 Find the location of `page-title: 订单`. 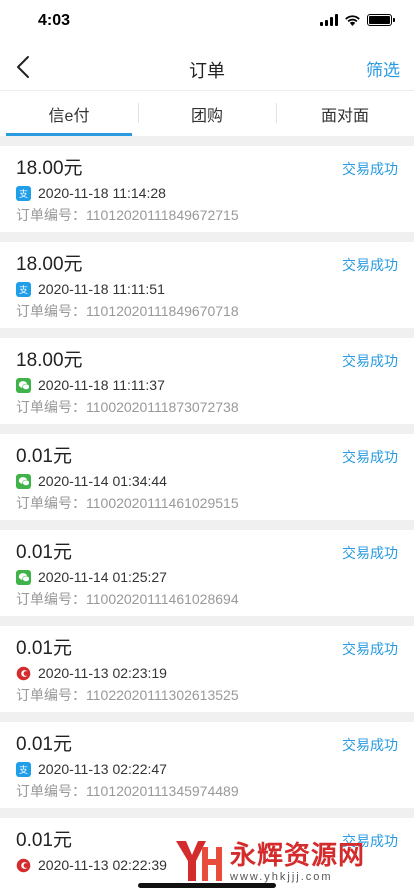

page-title: 订单 is located at coordinates (207, 71).